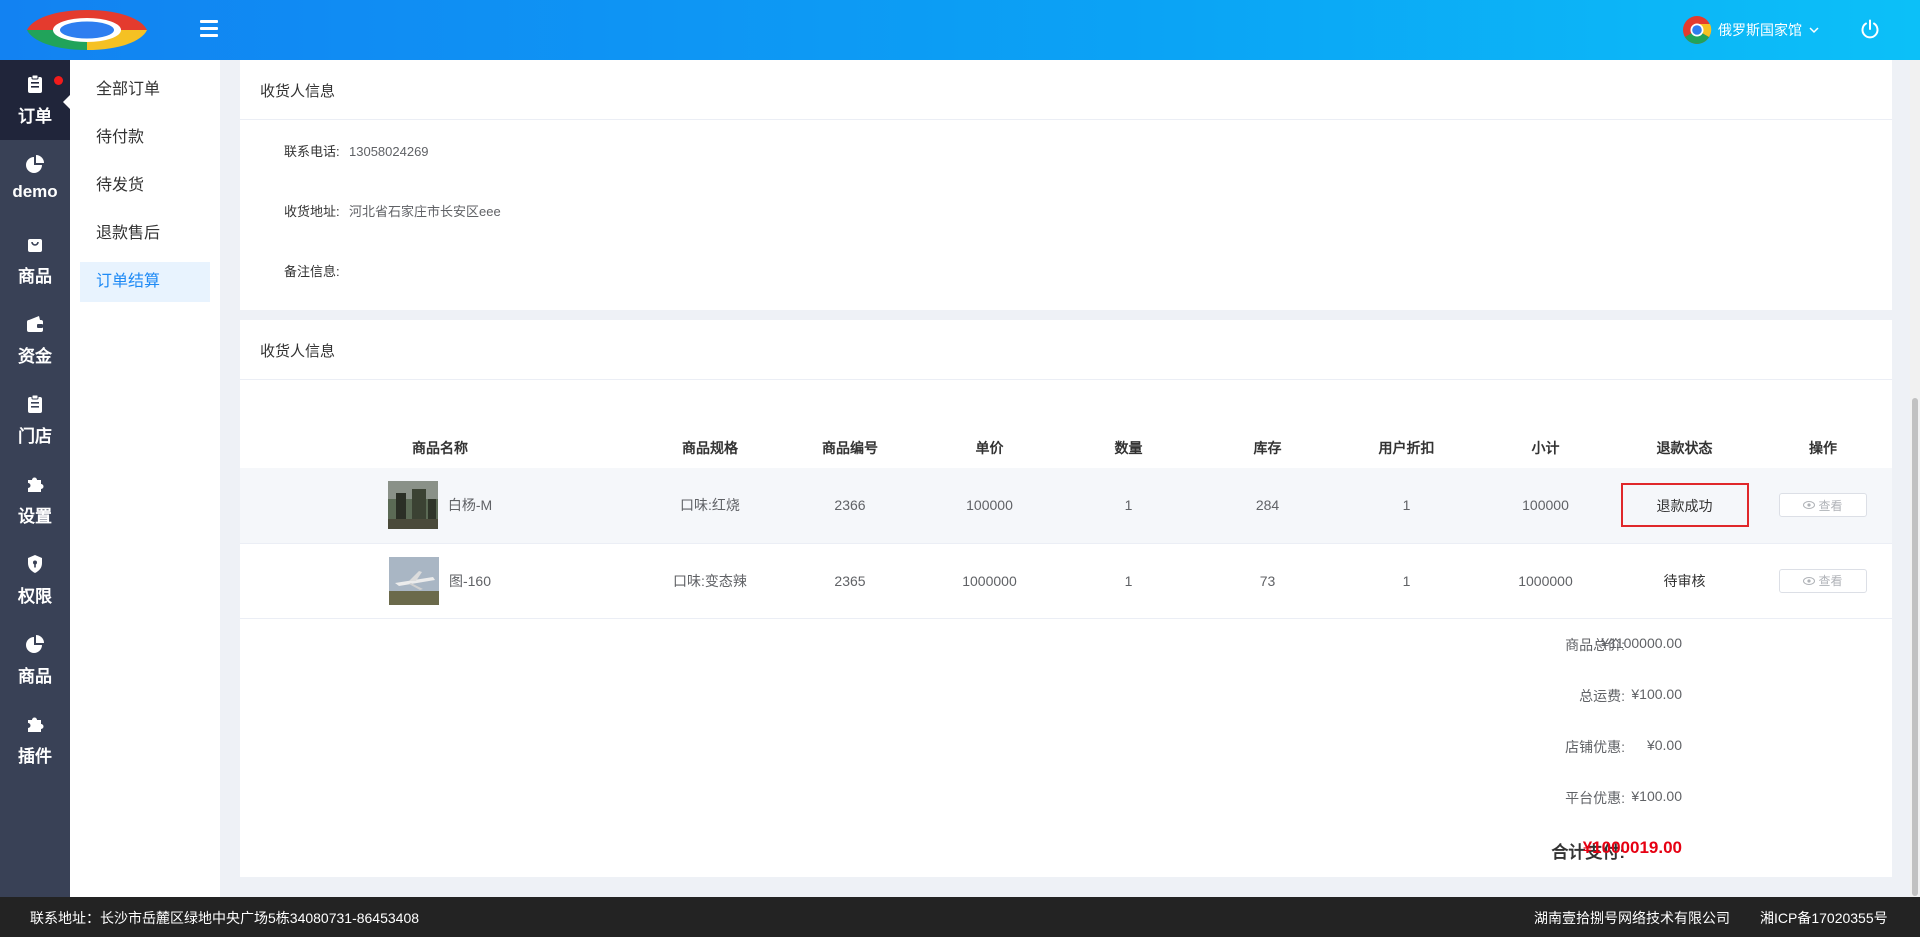  What do you see at coordinates (1545, 506) in the screenshot?
I see `goods-subtotal: 100000` at bounding box center [1545, 506].